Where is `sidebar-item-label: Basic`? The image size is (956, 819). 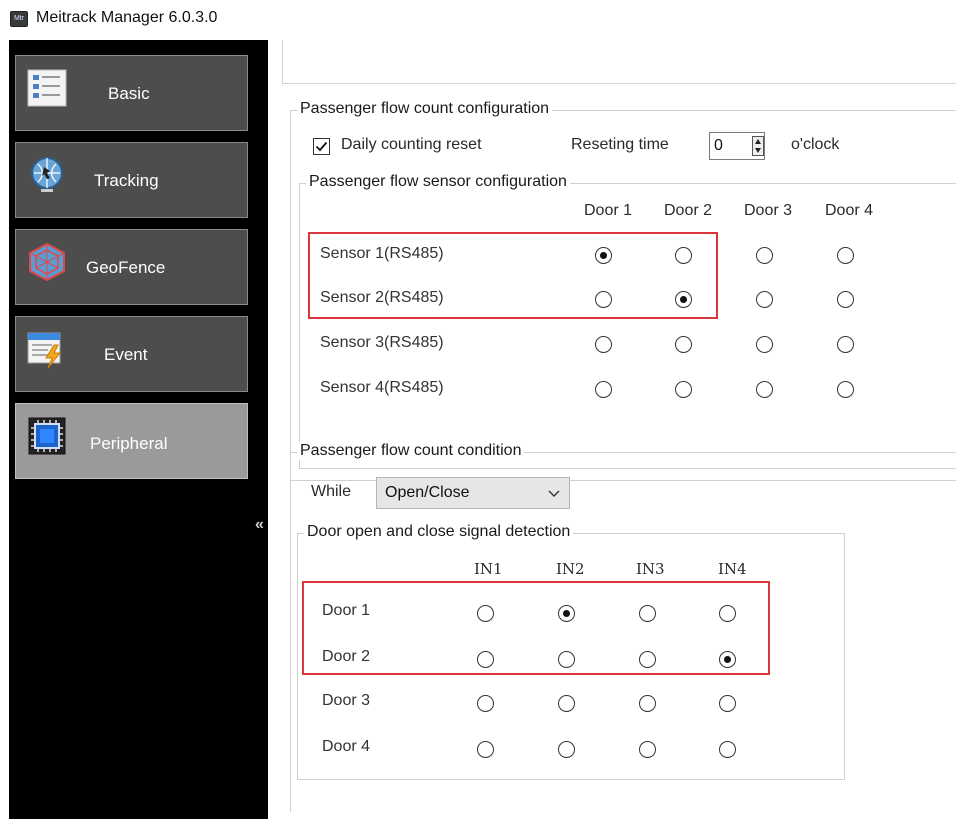 sidebar-item-label: Basic is located at coordinates (129, 93).